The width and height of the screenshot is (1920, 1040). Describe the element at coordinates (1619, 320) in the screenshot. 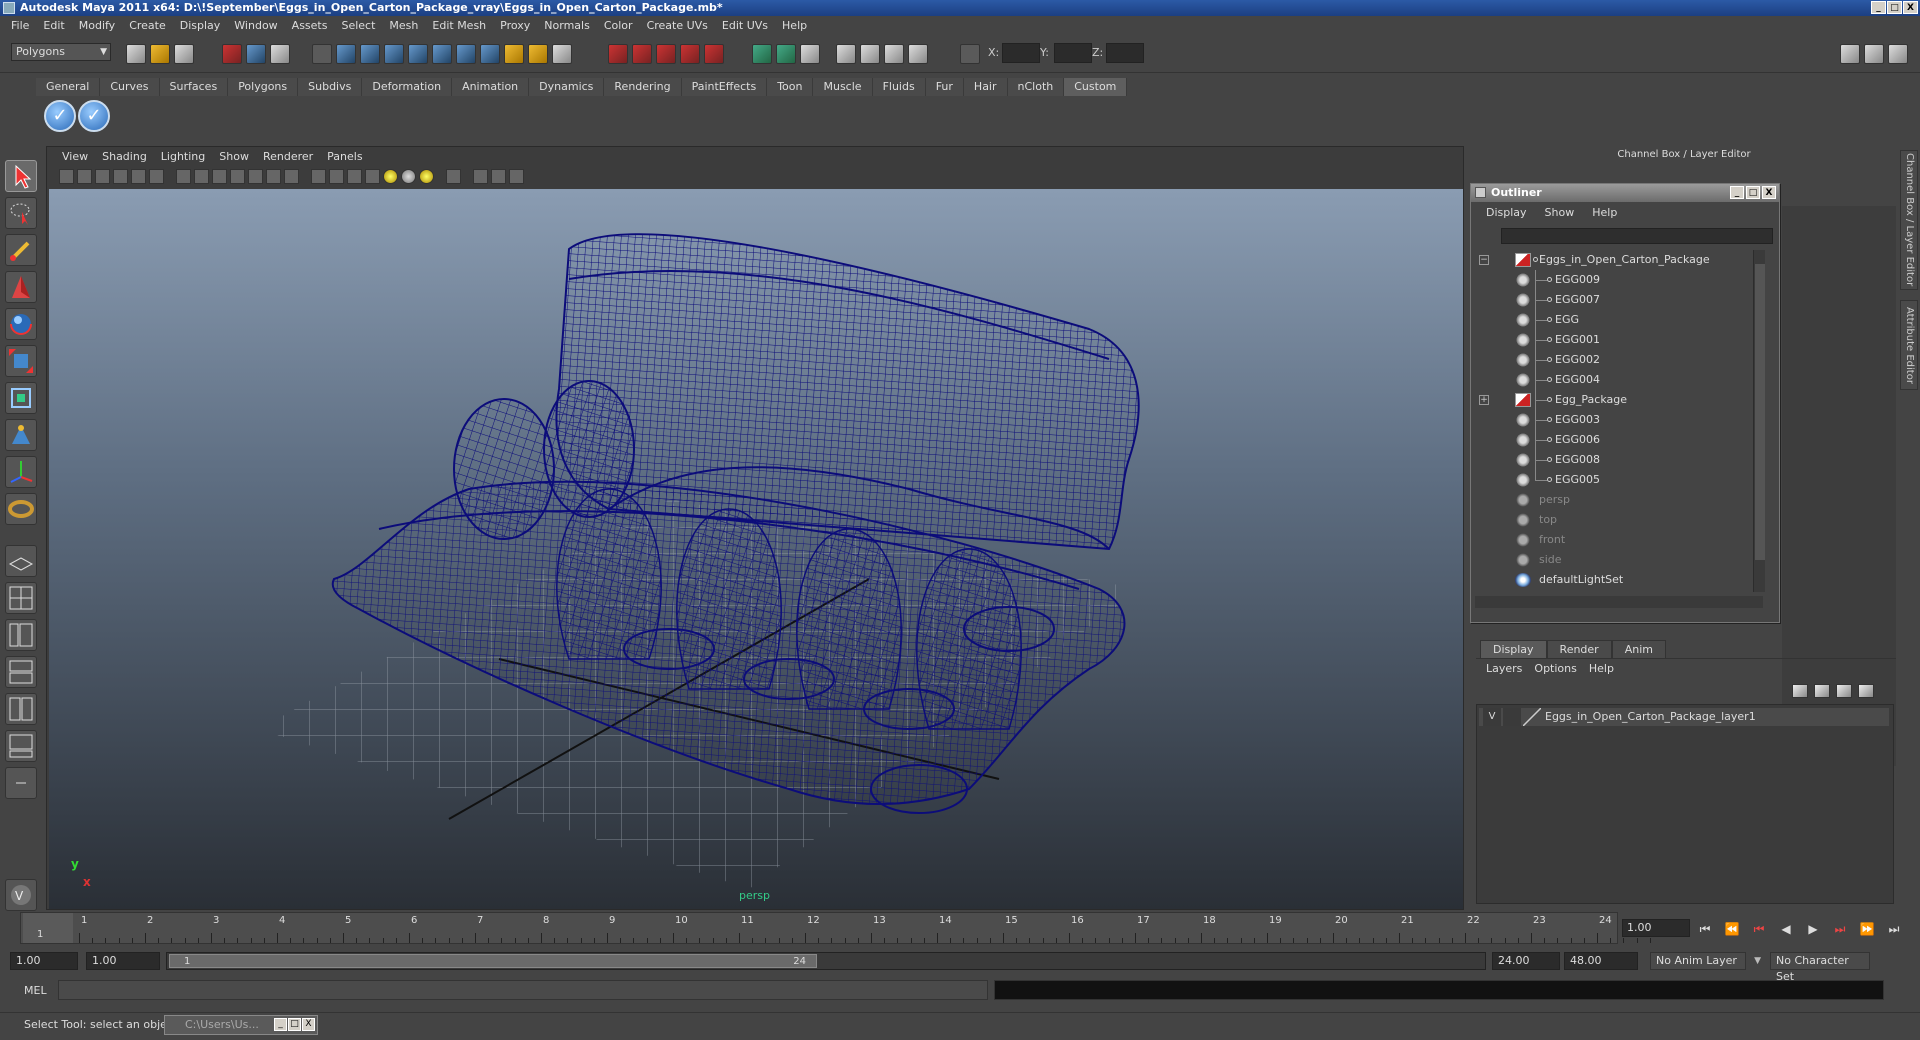

I see `outliner-item: EGG` at that location.